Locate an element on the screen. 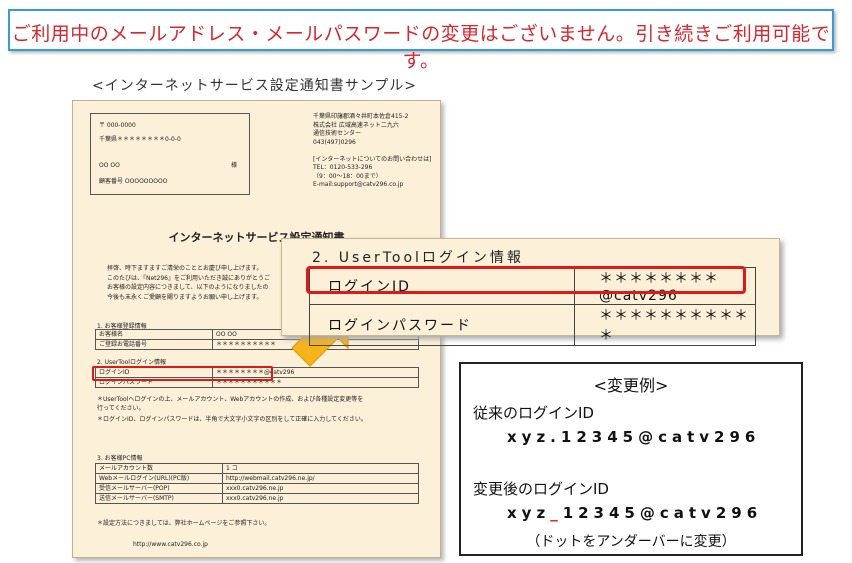 This screenshot has width=852, height=563. table-row: メールアカウント数 1 コ is located at coordinates (257, 468).